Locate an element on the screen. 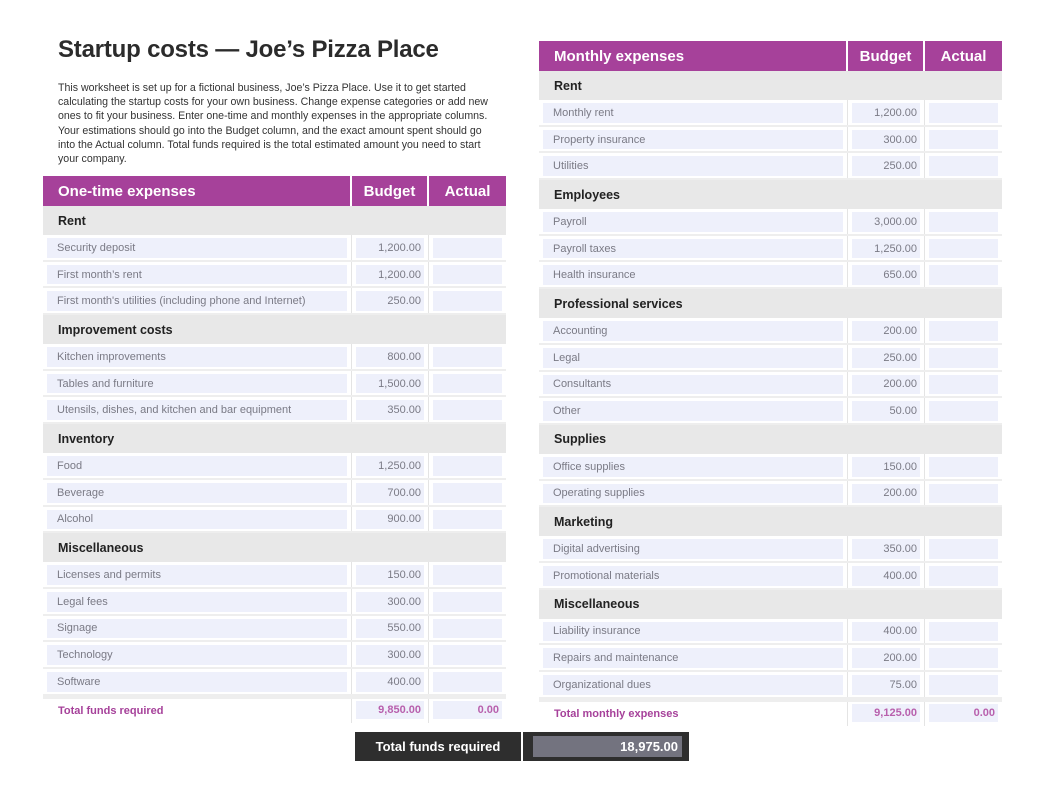 Image resolution: width=1049 pixels, height=799 pixels. actual-value is located at coordinates (963, 248).